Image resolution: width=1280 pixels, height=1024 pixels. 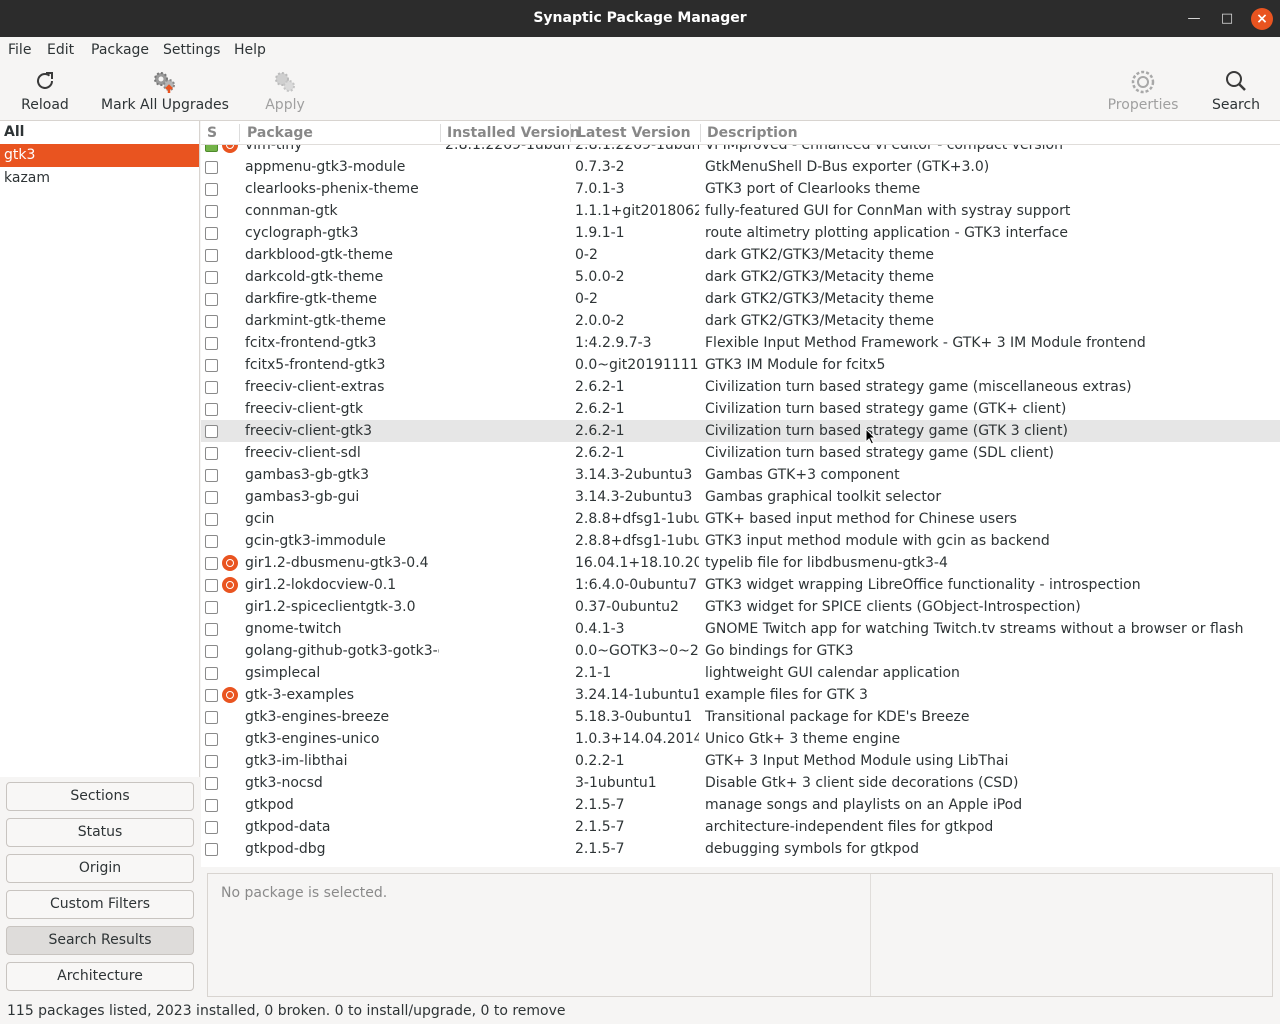 What do you see at coordinates (311, 299) in the screenshot?
I see `package-name: darkfire-gtk-theme` at bounding box center [311, 299].